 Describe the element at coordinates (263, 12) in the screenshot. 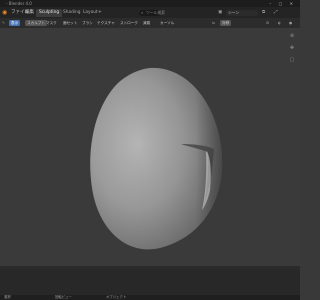

I see `view-layer-icon: ⧉` at that location.